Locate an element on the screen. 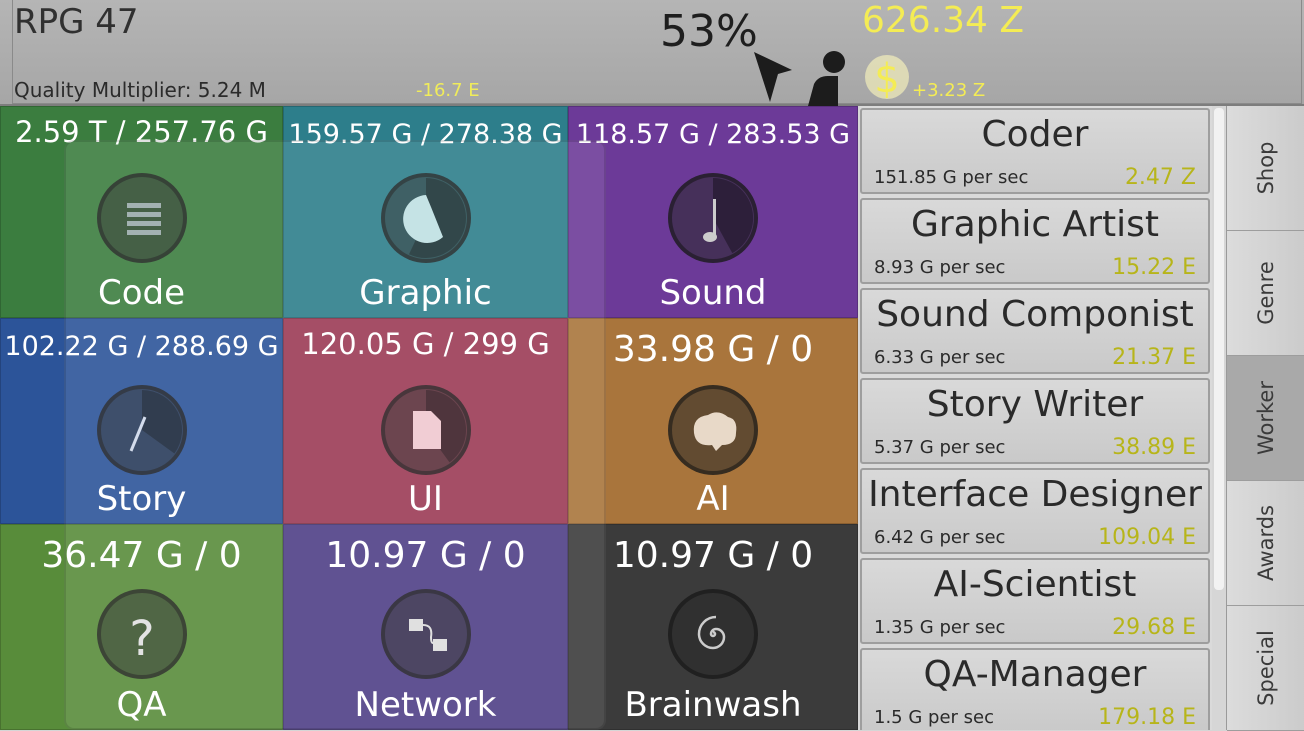  tile-qa: 36.47 G / 0? QA is located at coordinates (141, 627).